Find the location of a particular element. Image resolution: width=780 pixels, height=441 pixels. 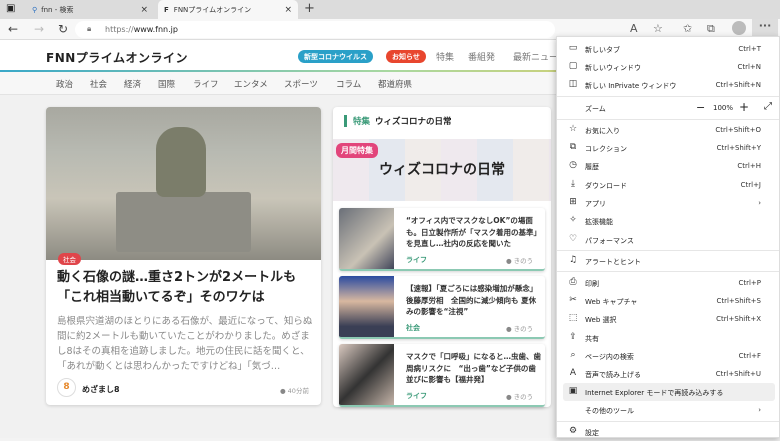

article-photo is located at coordinates (183, 183).